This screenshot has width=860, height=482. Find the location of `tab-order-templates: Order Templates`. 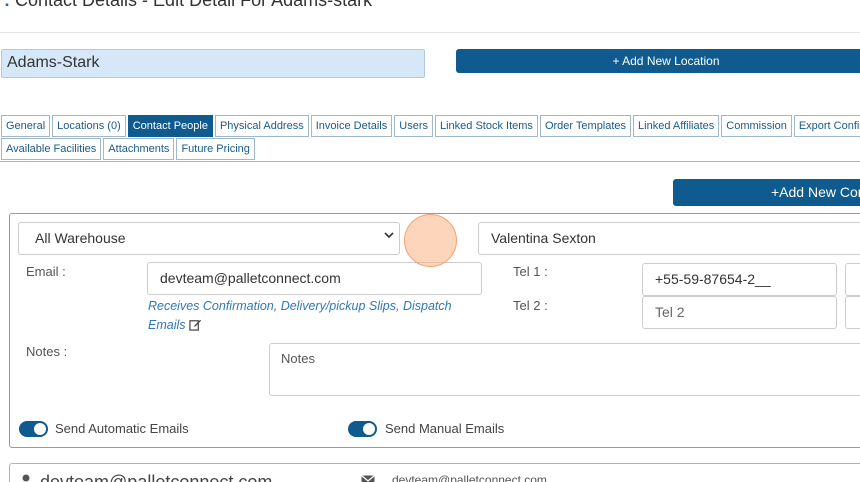

tab-order-templates: Order Templates is located at coordinates (585, 126).